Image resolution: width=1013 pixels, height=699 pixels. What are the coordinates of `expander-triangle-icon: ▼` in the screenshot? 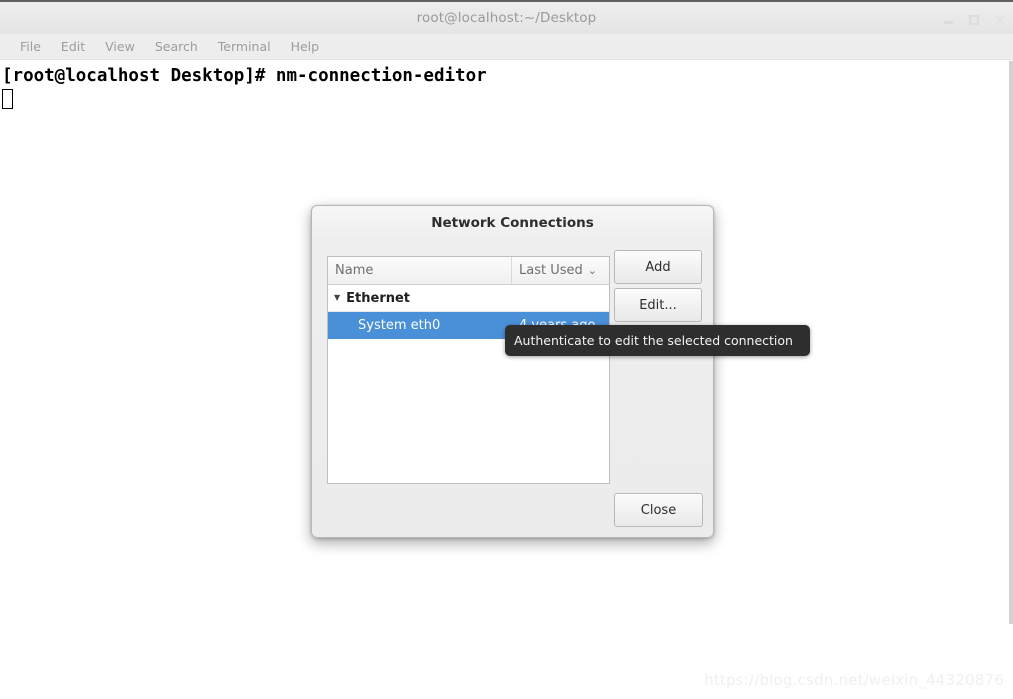 It's located at (337, 298).